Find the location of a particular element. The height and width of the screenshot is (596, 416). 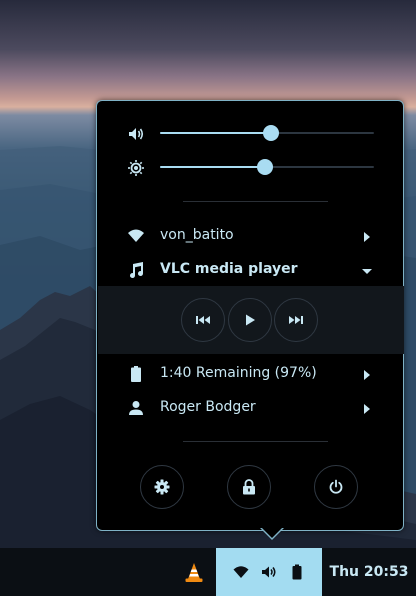

brightness-slider-handle is located at coordinates (264, 167).